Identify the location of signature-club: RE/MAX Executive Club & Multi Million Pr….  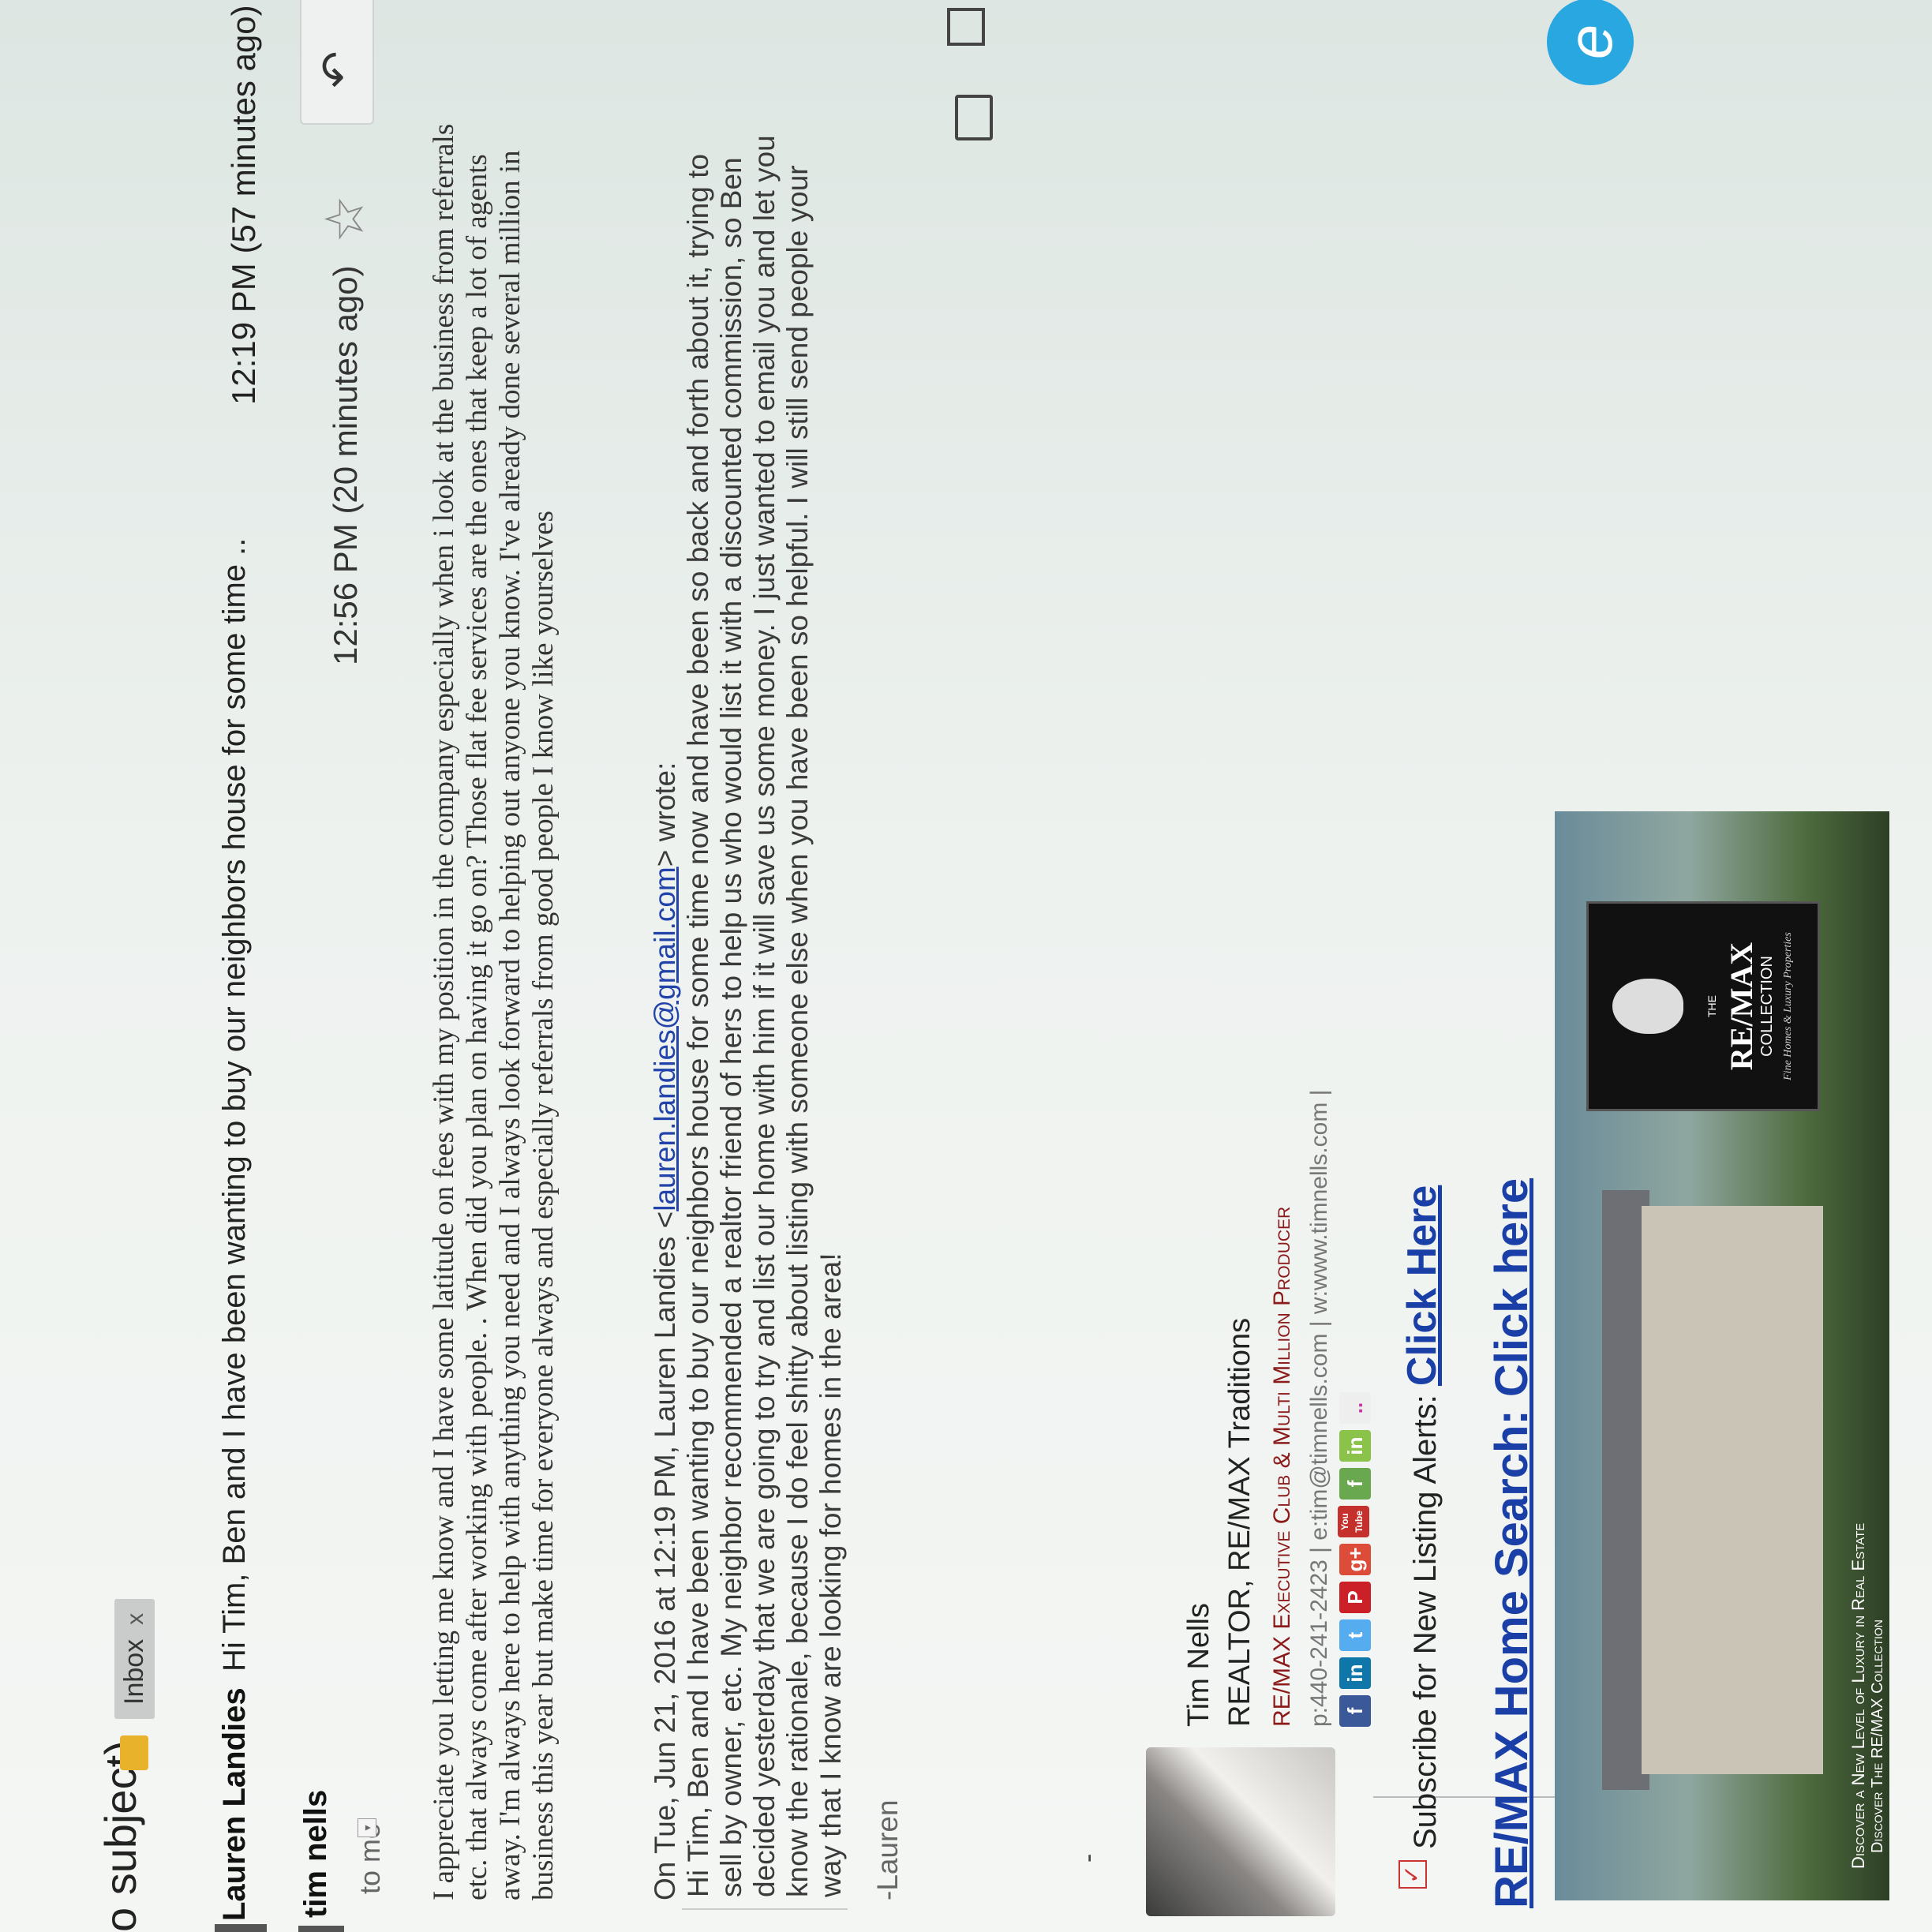
(1282, 1466).